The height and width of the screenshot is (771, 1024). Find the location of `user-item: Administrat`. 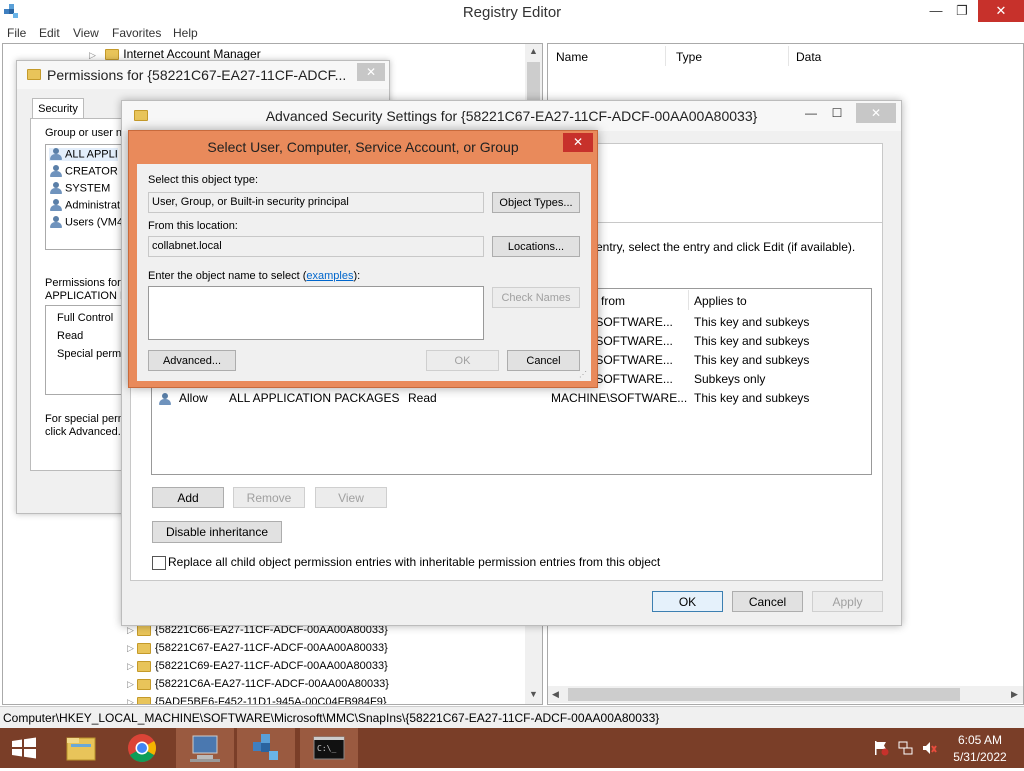

user-item: Administrat is located at coordinates (84, 205).